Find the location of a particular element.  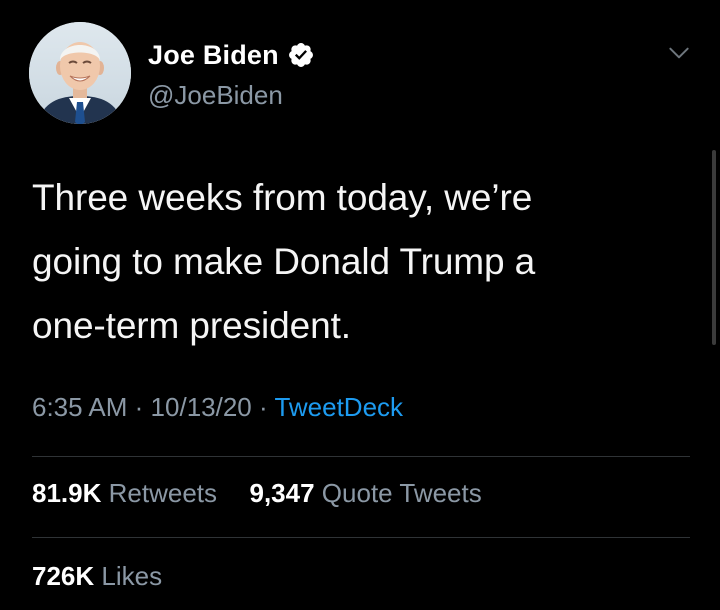

retweets-stat: 81.9K Retweets is located at coordinates (128, 493).